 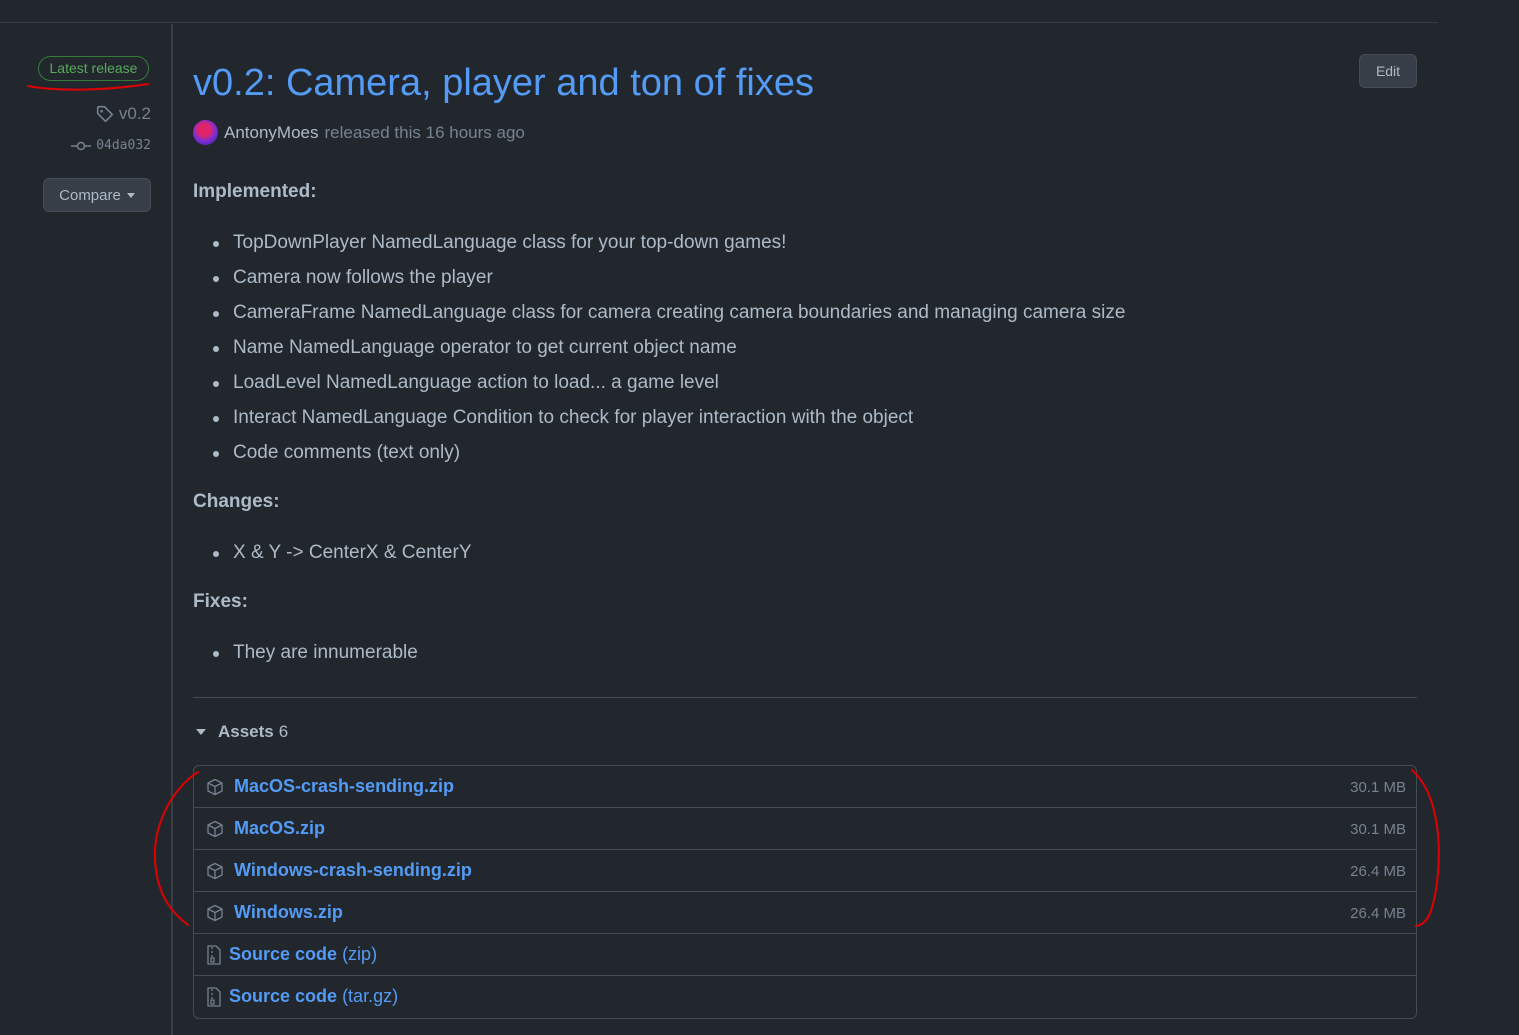 I want to click on edit-button: Edit, so click(x=1388, y=71).